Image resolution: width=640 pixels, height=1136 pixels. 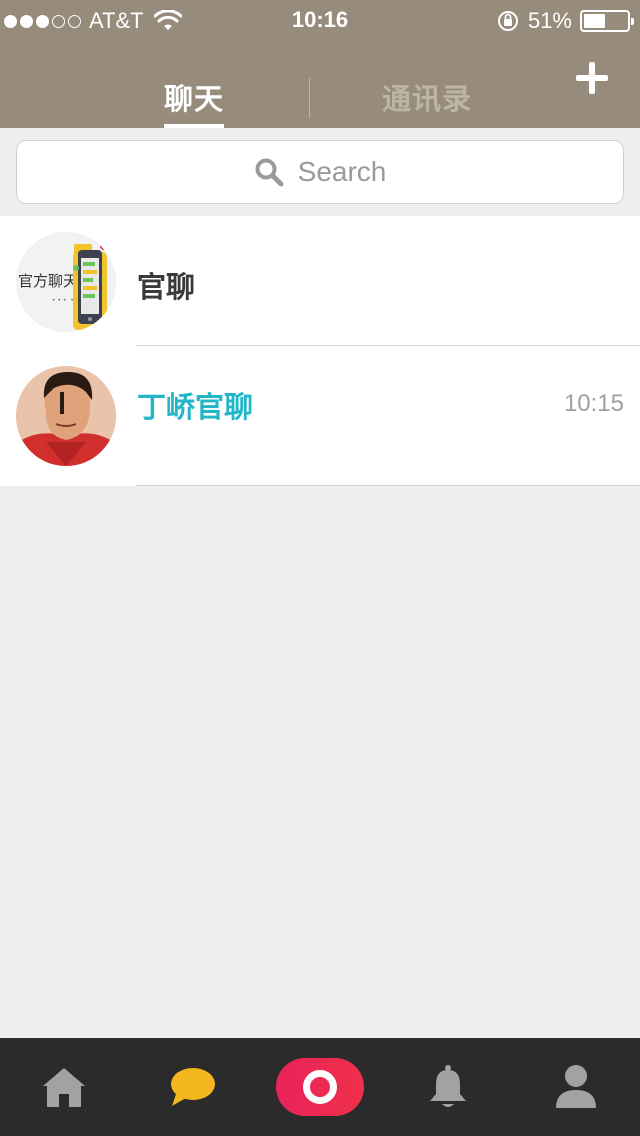 I want to click on chat-timestamp: 10:15, so click(x=593, y=403).